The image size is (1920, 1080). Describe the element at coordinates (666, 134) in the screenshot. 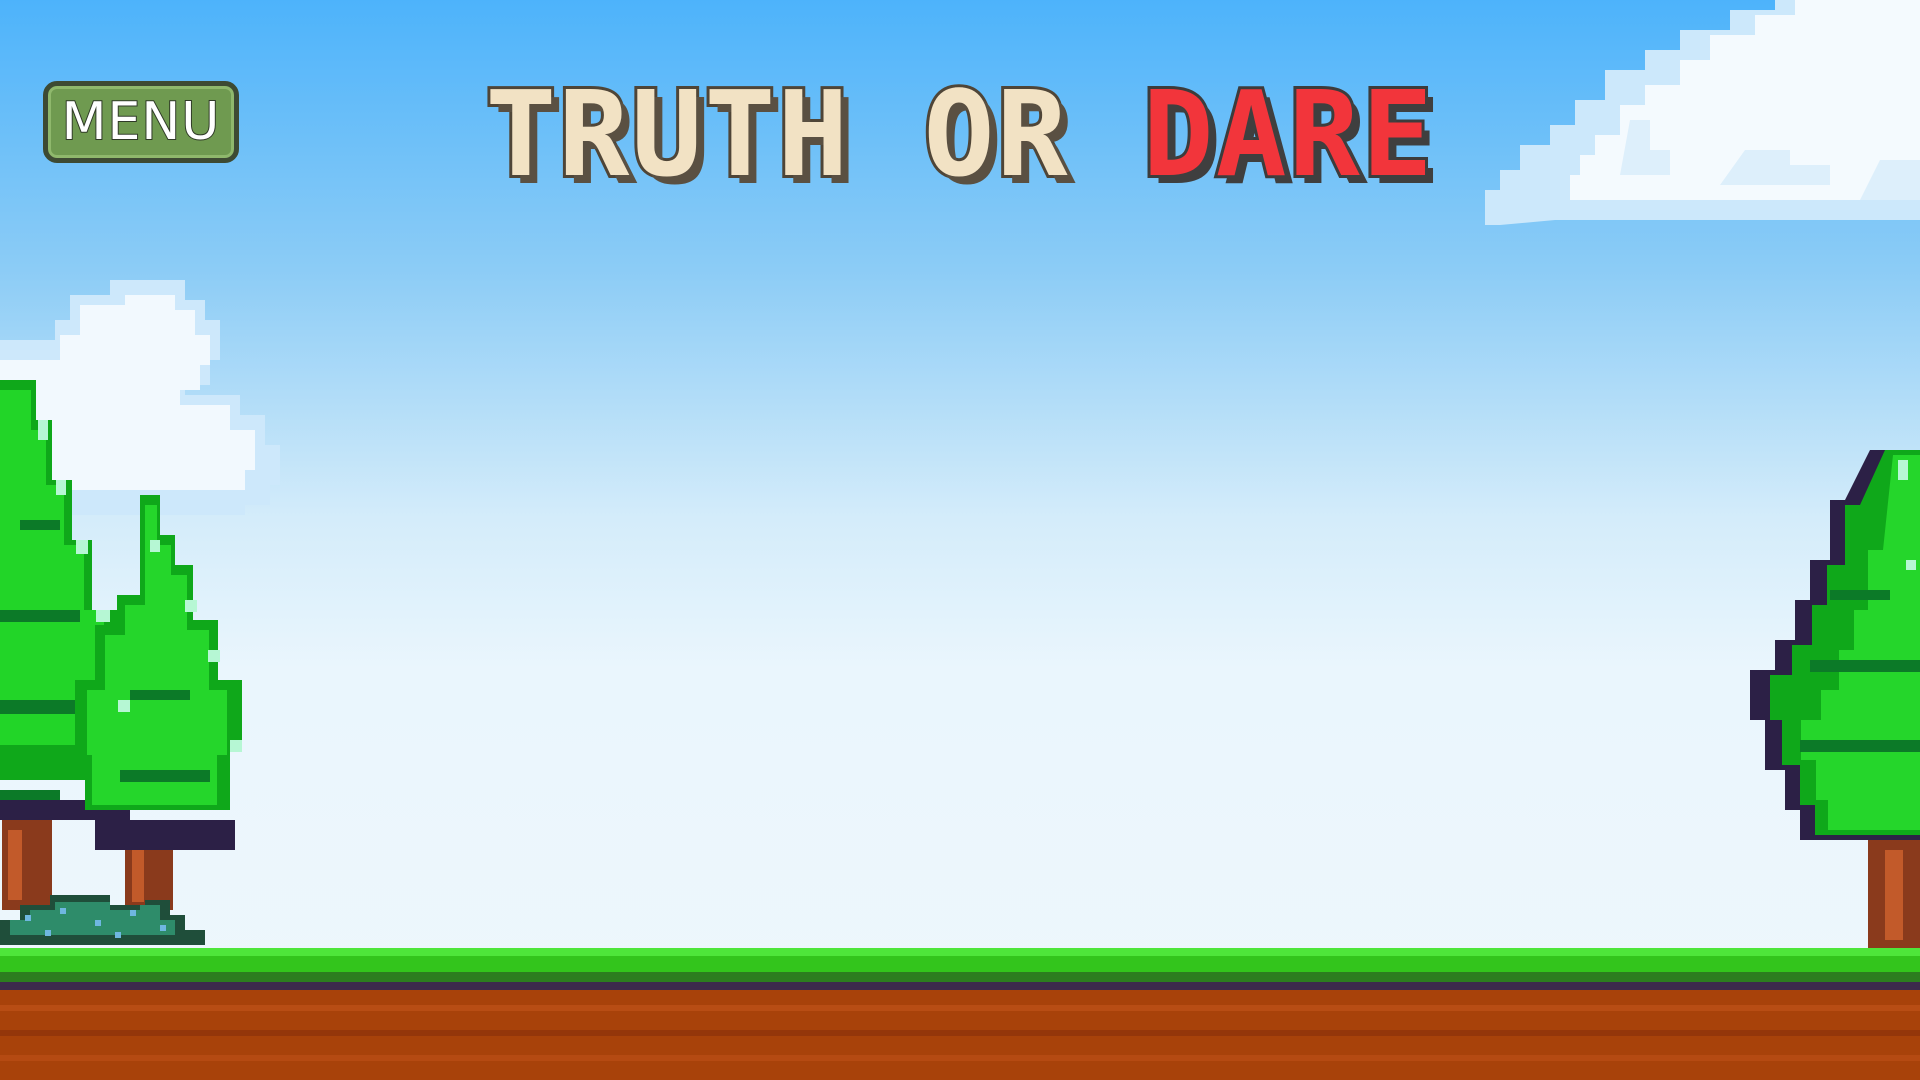

I see `title-word-truth: TRUTH` at that location.